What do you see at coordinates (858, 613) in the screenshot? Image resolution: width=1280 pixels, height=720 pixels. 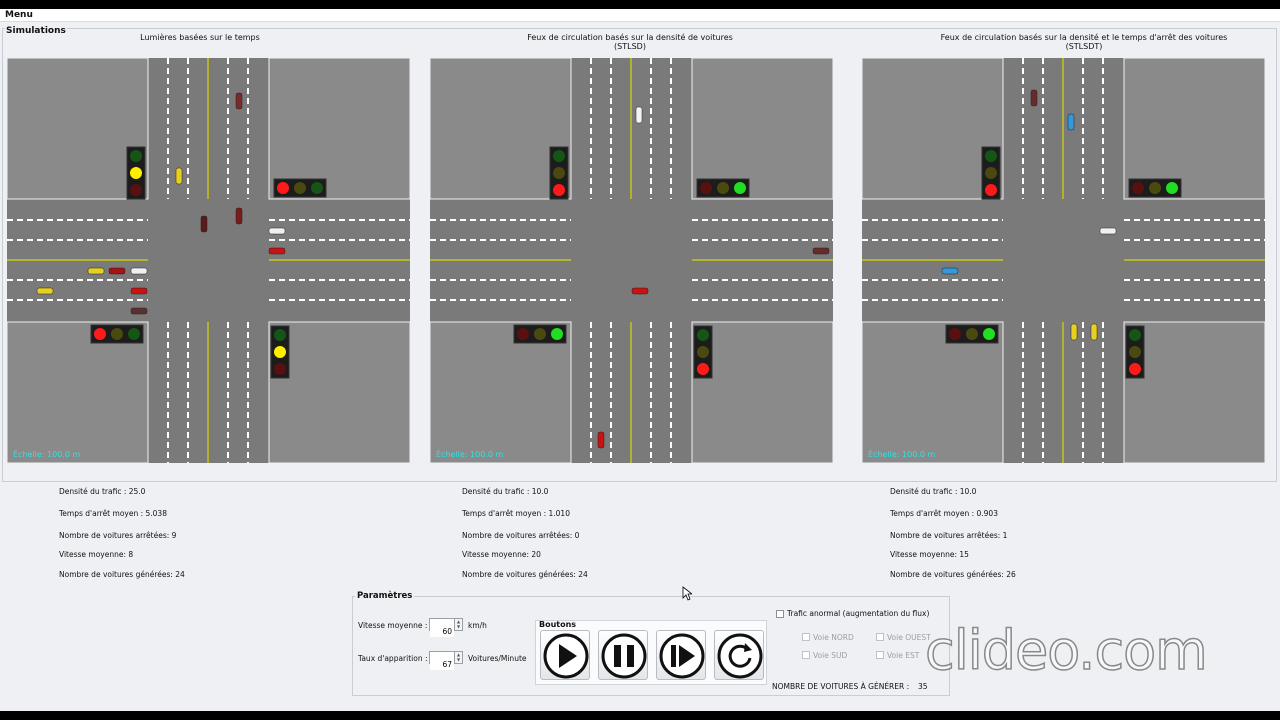 I see `abnormal-traffic-label: Trafic anormal (augmentation du flux)` at bounding box center [858, 613].